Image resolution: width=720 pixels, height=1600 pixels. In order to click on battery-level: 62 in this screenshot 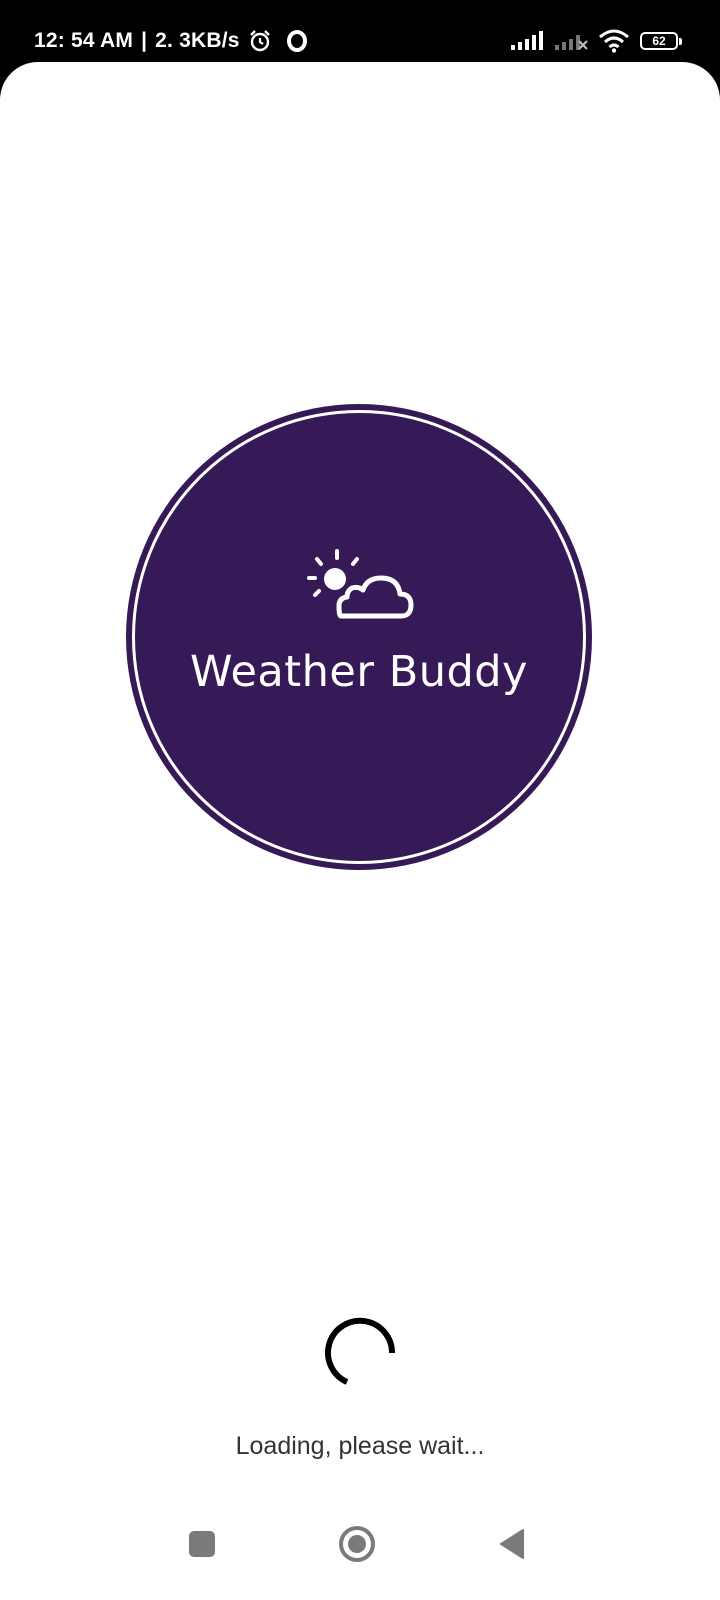, I will do `click(659, 41)`.